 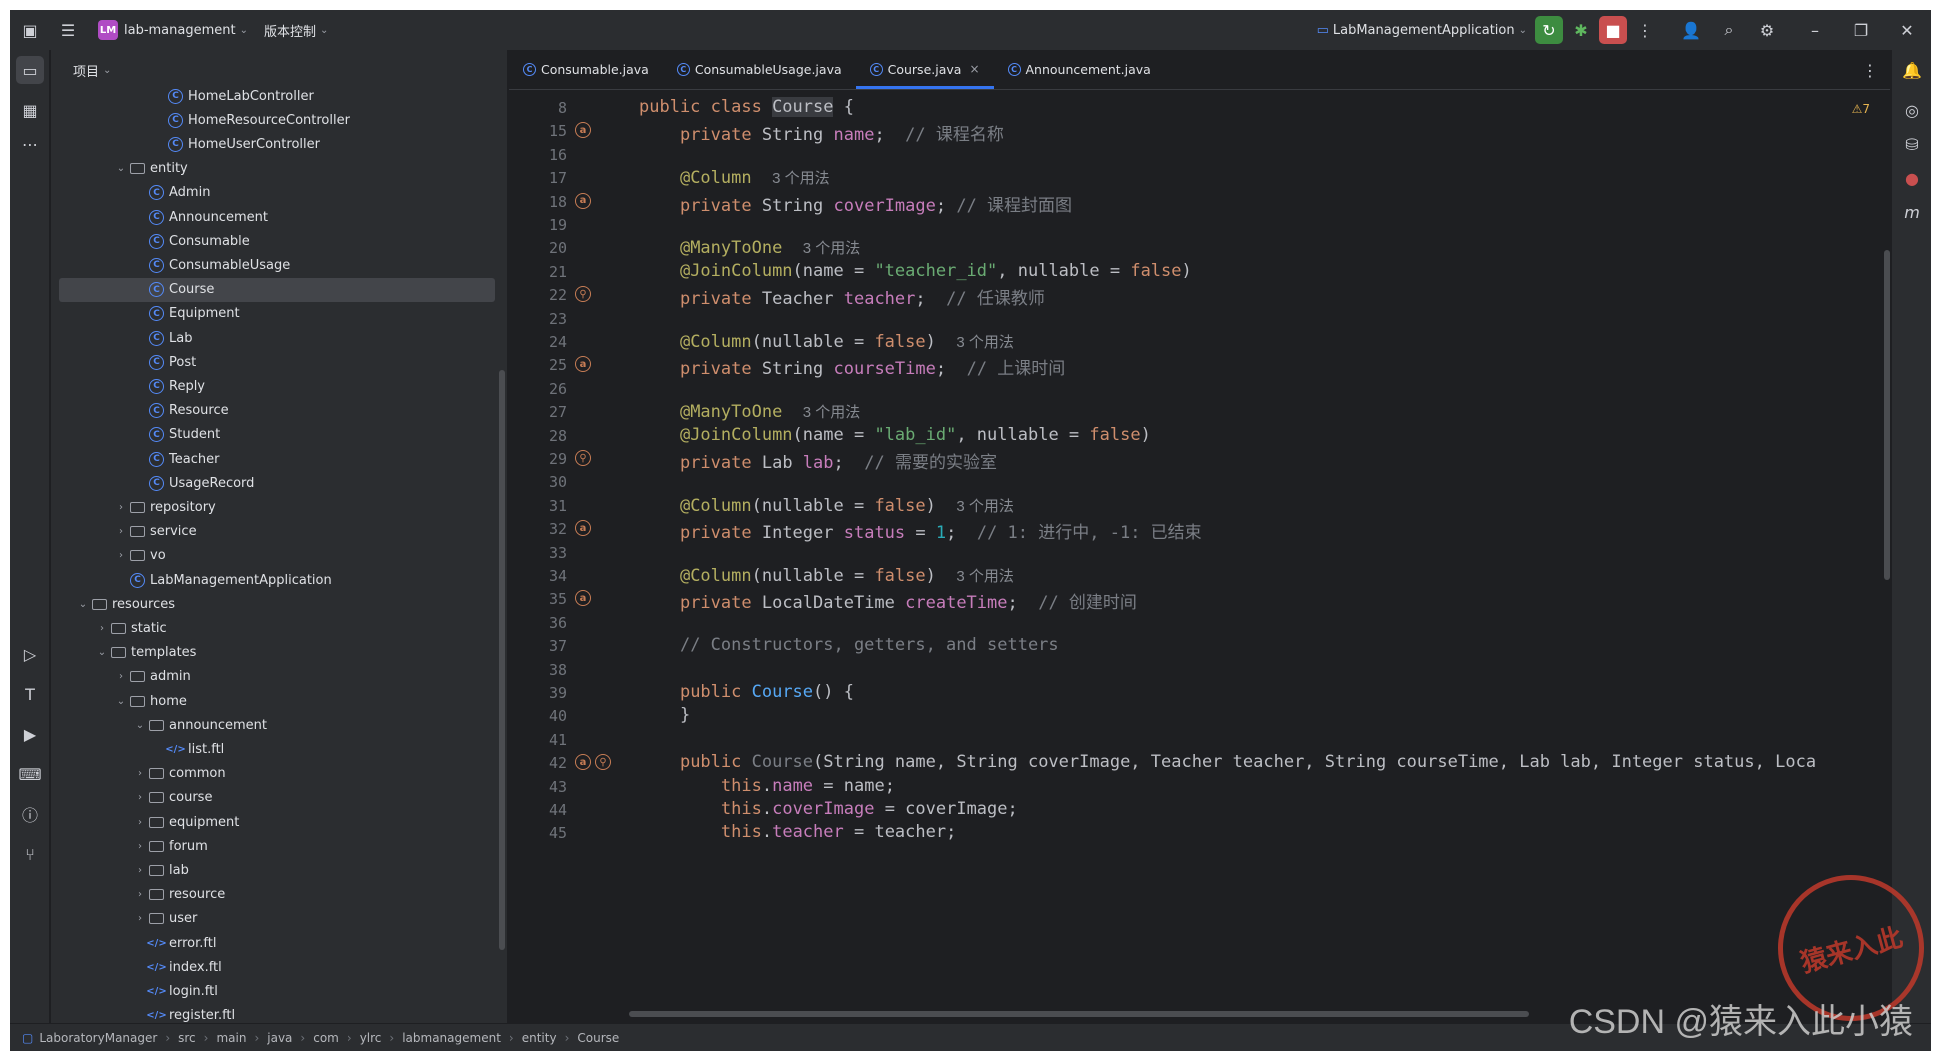 What do you see at coordinates (451, 1038) in the screenshot?
I see `breadcrumb-item: labmanagement` at bounding box center [451, 1038].